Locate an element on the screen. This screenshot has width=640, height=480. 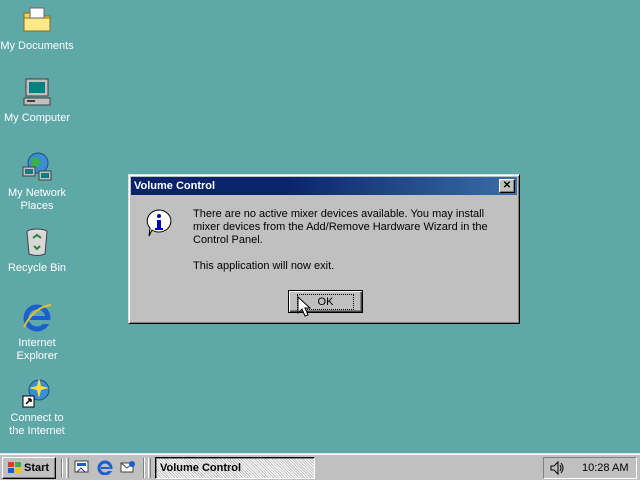
outlook-express-icon is located at coordinates (128, 467).